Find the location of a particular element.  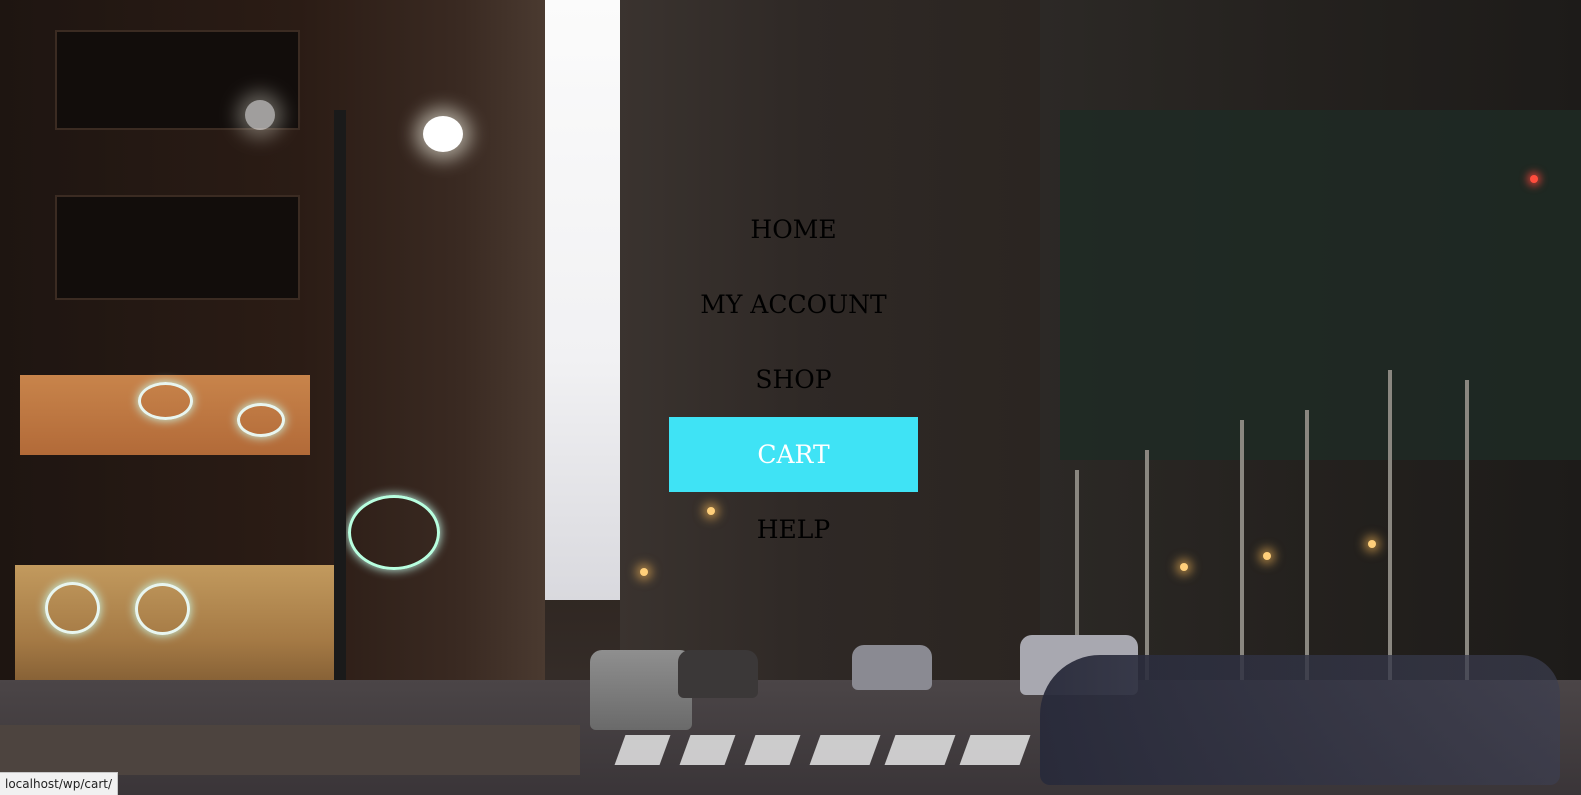

menu-item-help: HELP is located at coordinates (793, 529).